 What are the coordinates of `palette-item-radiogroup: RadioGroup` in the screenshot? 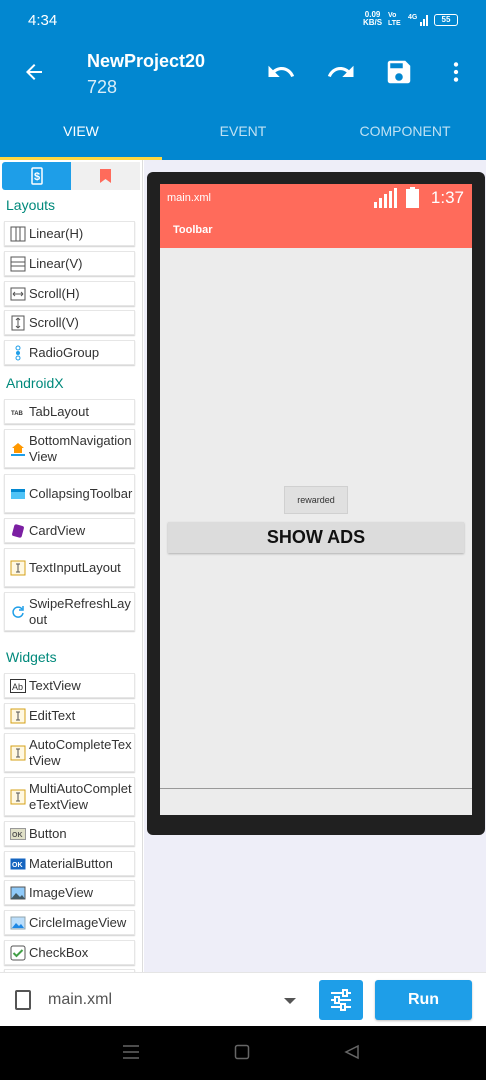 It's located at (69, 352).